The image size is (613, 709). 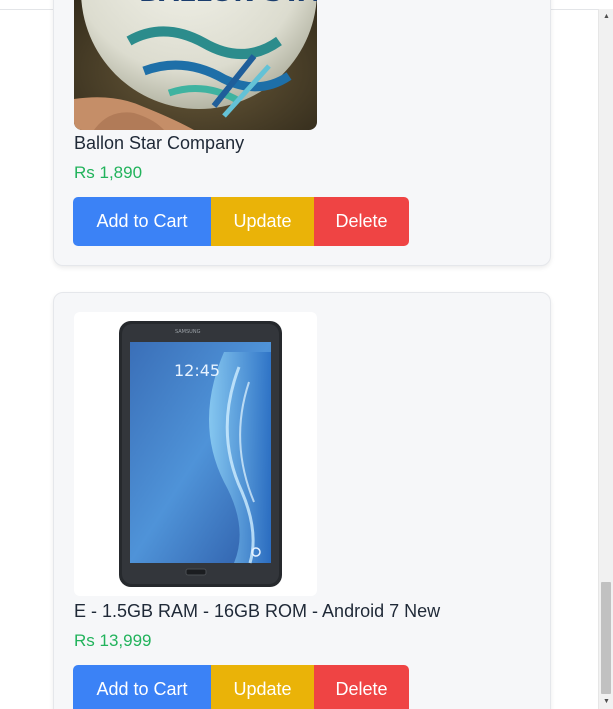 I want to click on product-name: E - 1.5GB RAM - 16GB ROM - Android 7 New, so click(x=257, y=611).